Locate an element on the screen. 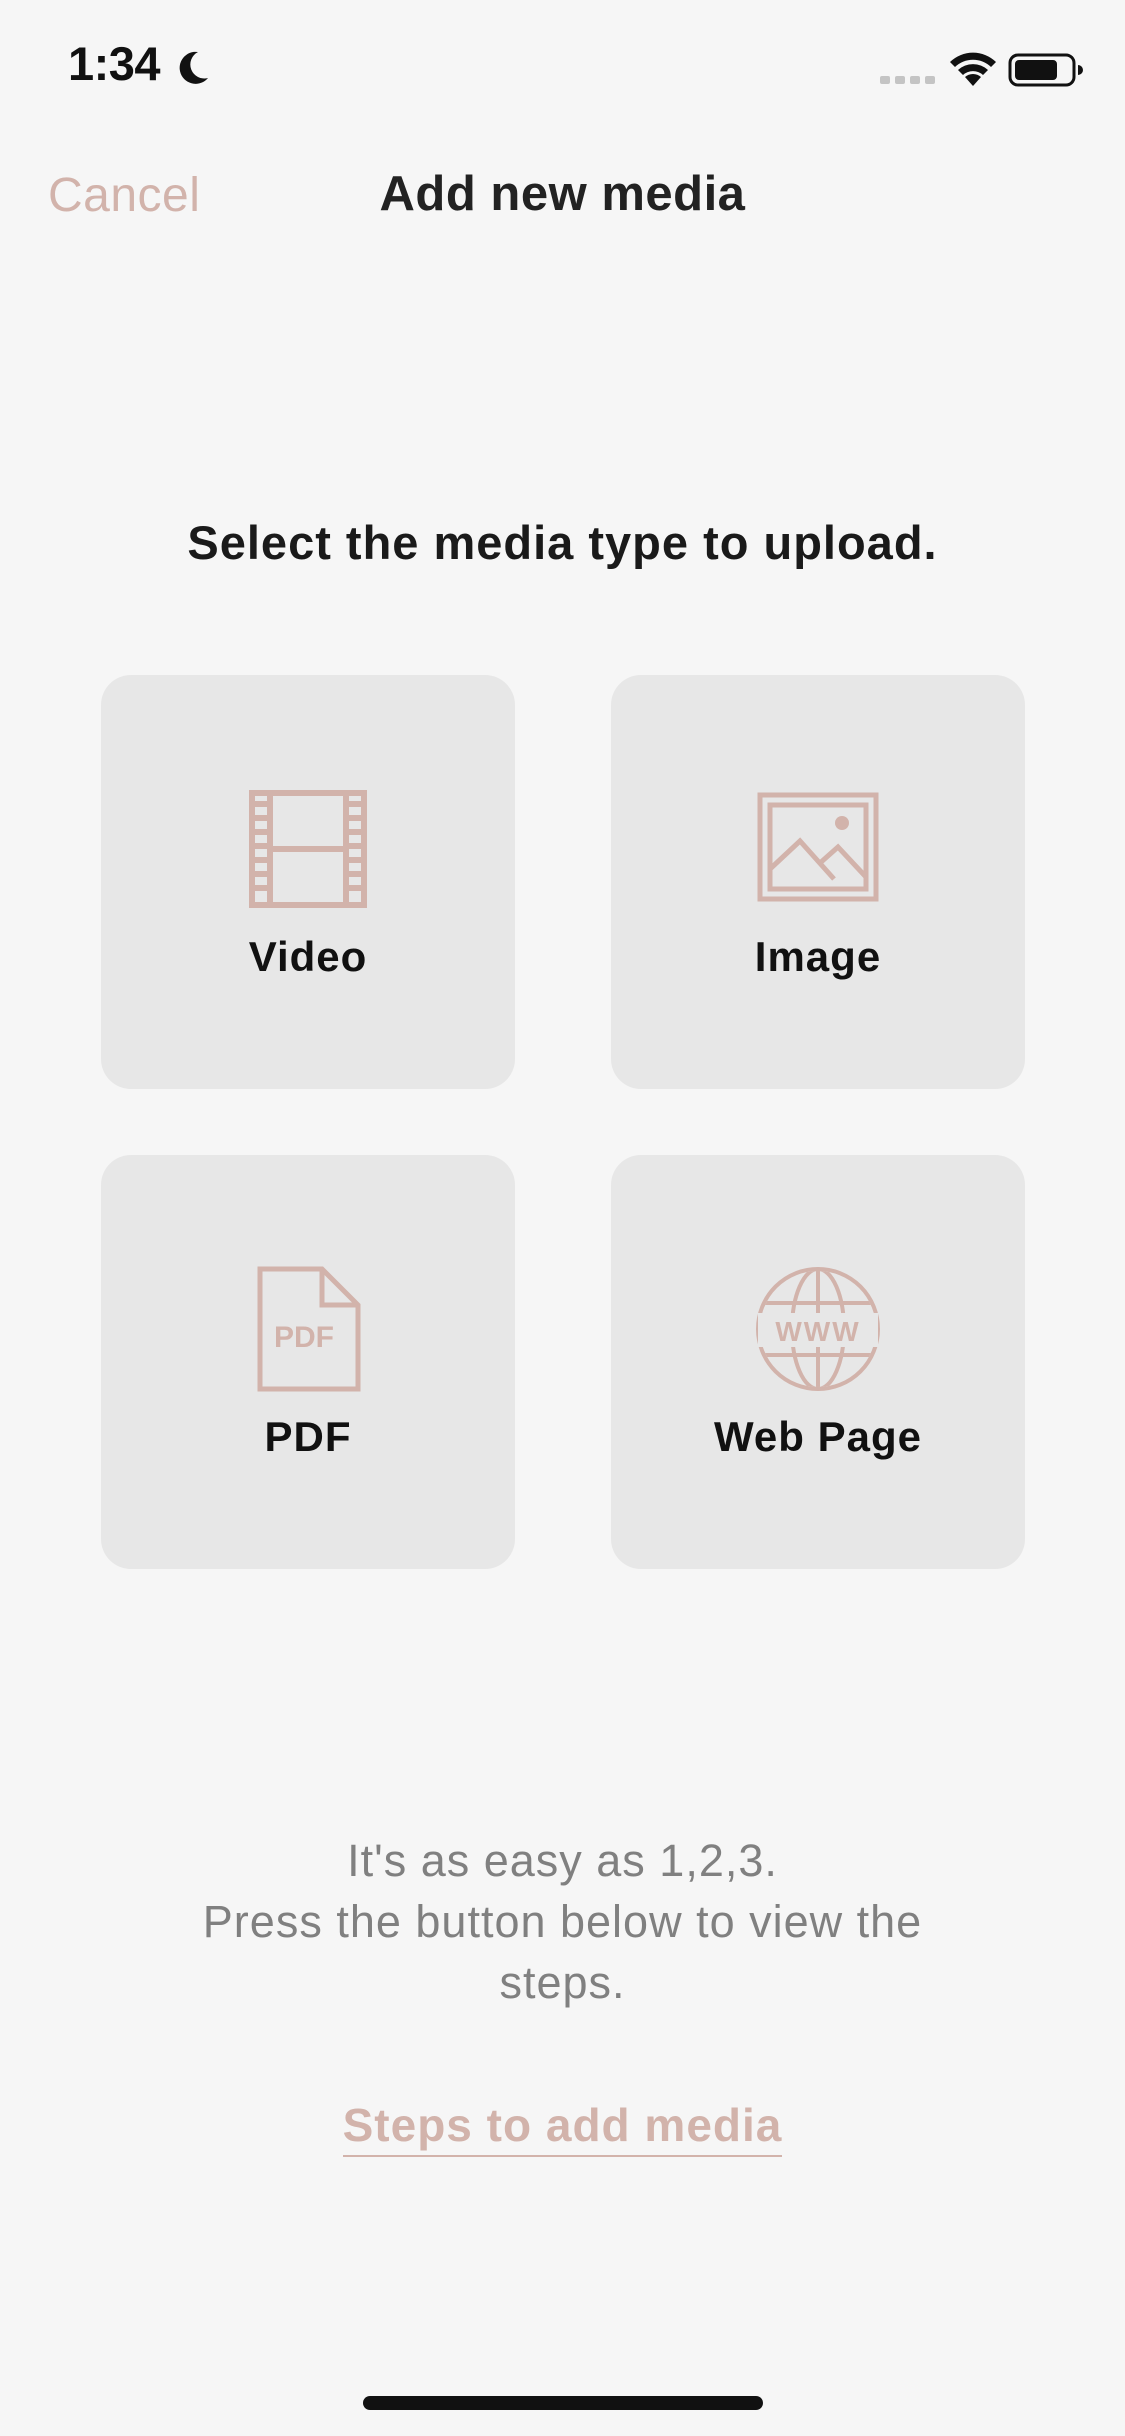  status-time: 1:34 is located at coordinates (114, 63).